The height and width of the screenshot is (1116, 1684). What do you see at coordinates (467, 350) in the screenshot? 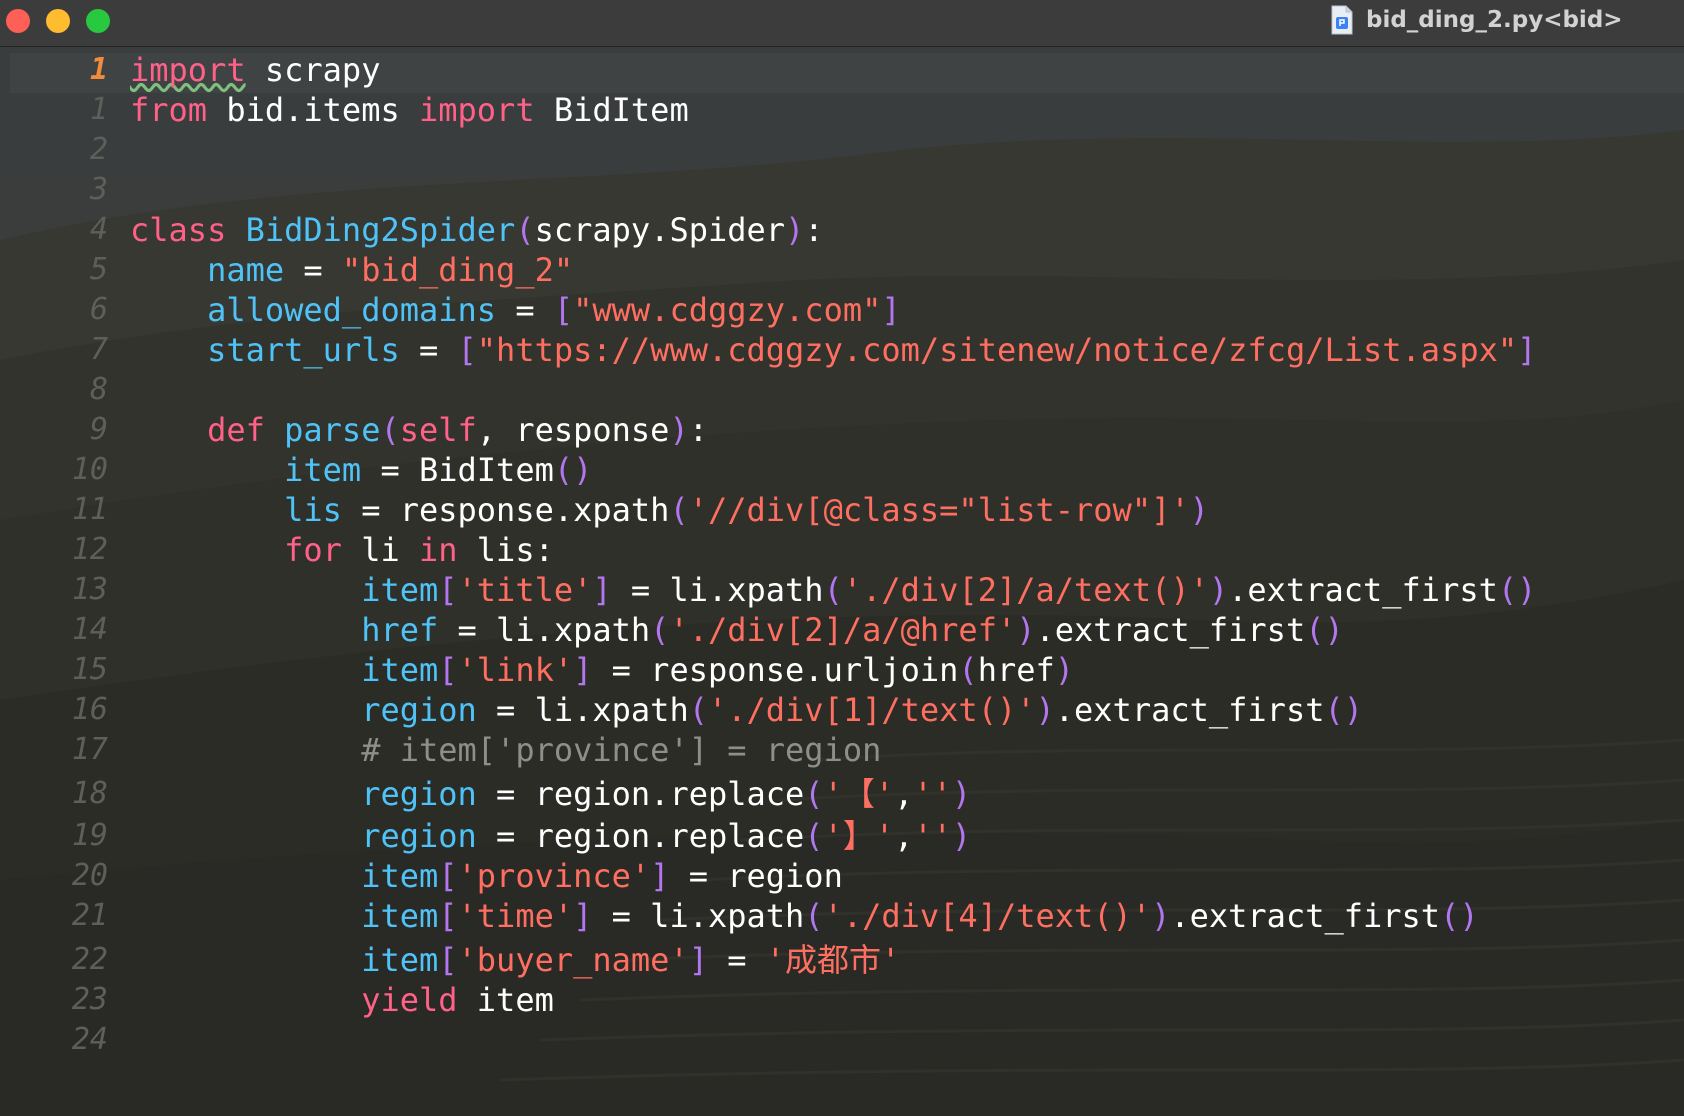
I see `code-token: [` at bounding box center [467, 350].